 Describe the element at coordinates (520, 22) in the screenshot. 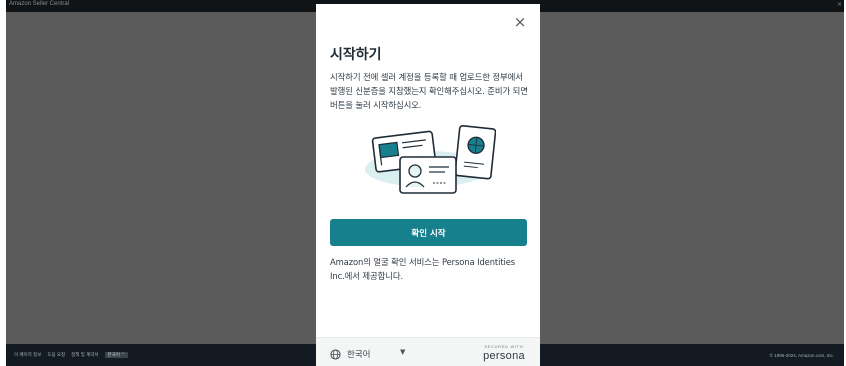

I see `close-icon: ×` at that location.